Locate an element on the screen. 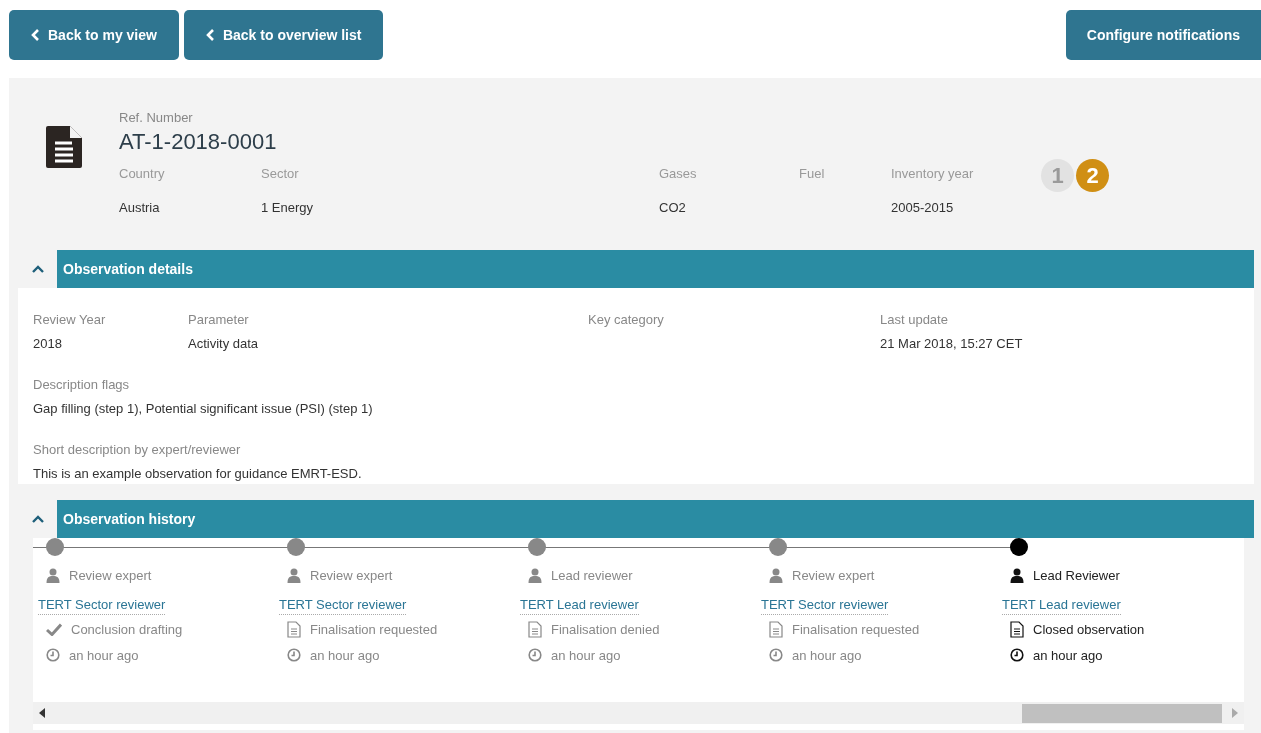 The height and width of the screenshot is (733, 1261). field-label: Review Year is located at coordinates (70, 320).